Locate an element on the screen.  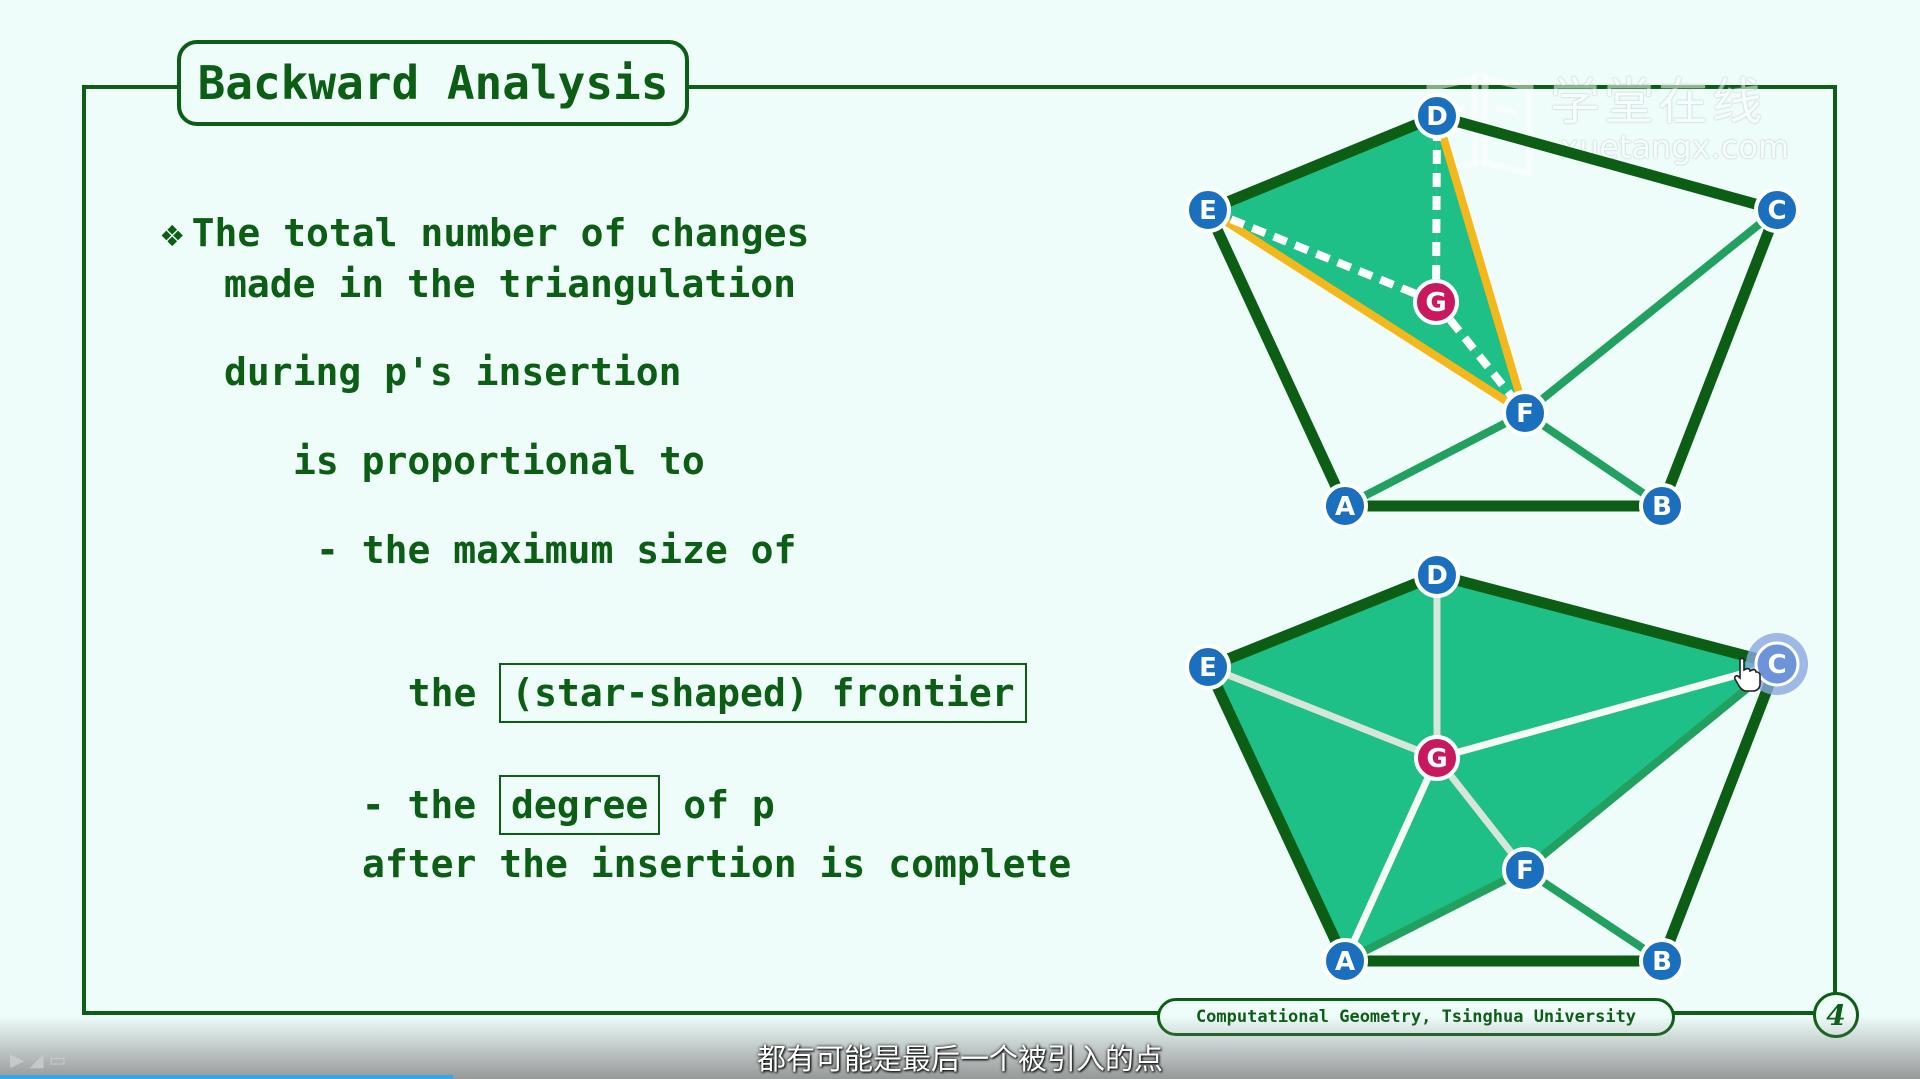
bottom-node-a: A is located at coordinates (1345, 961).